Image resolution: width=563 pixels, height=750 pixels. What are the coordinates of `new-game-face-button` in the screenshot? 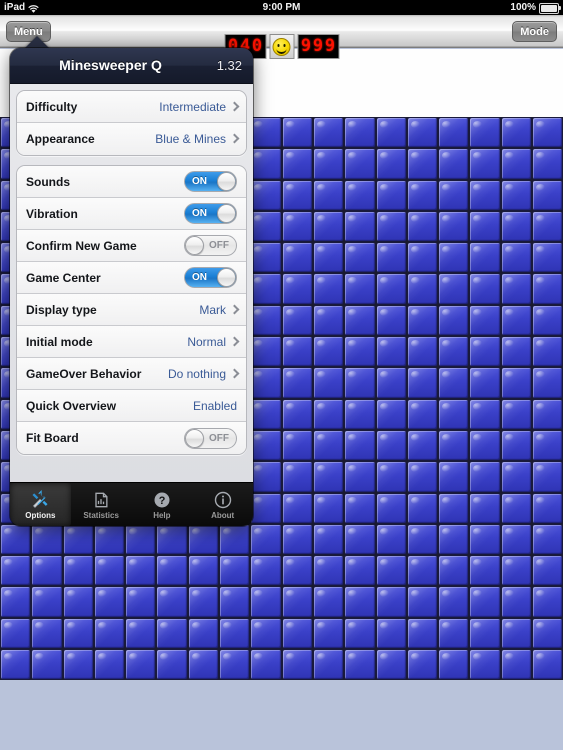 It's located at (281, 46).